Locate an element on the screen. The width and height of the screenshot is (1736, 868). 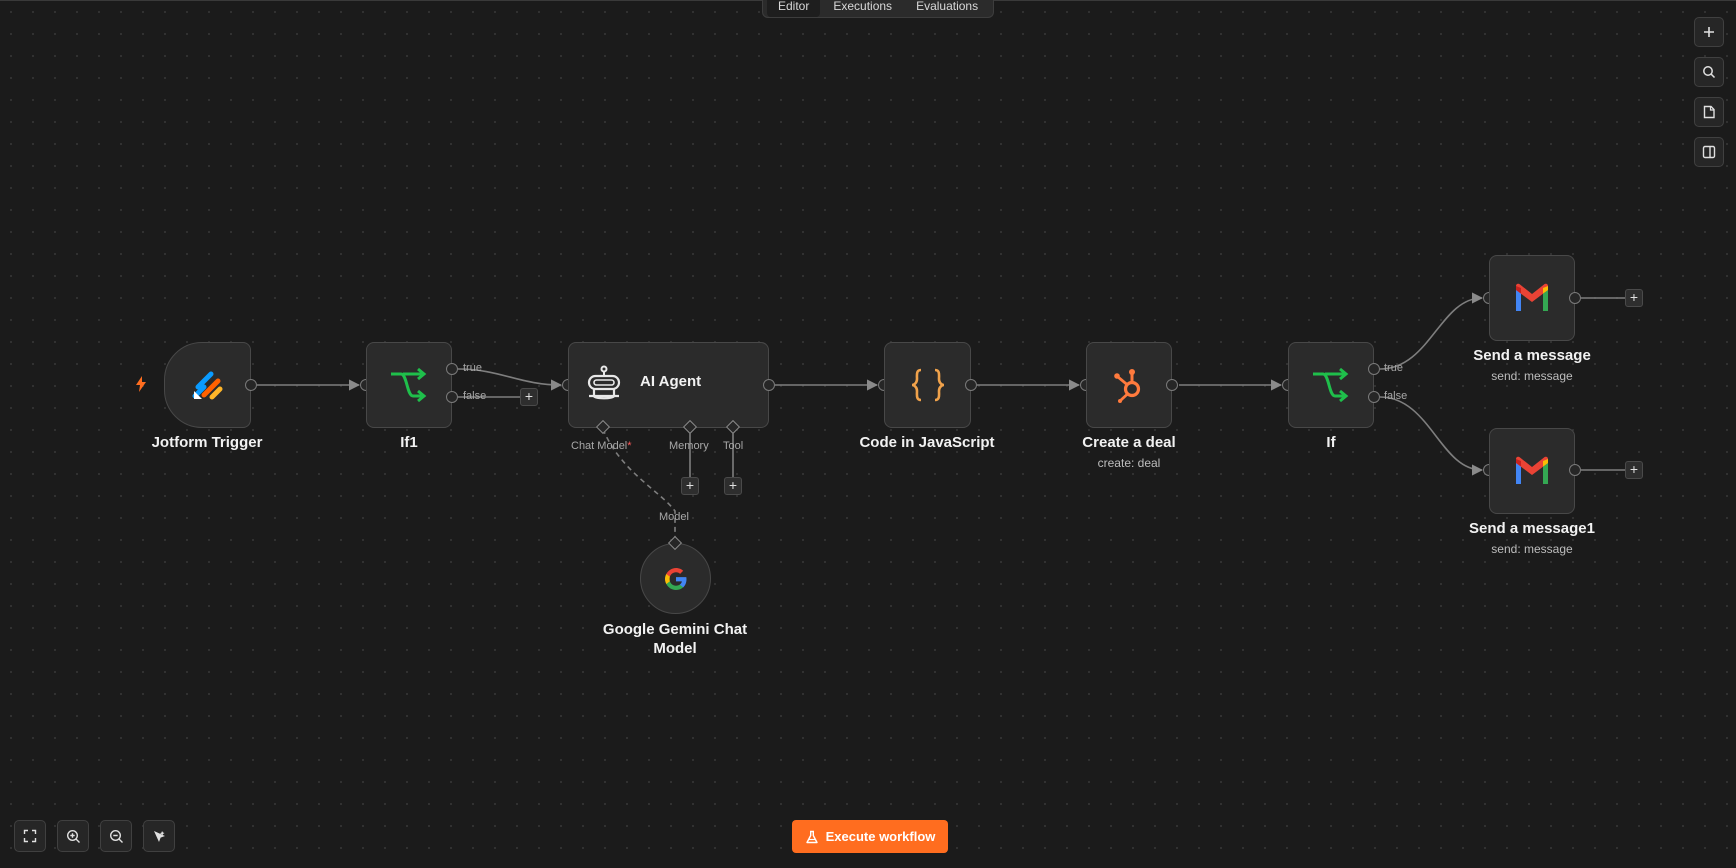
if-label: If is located at coordinates (1331, 442).